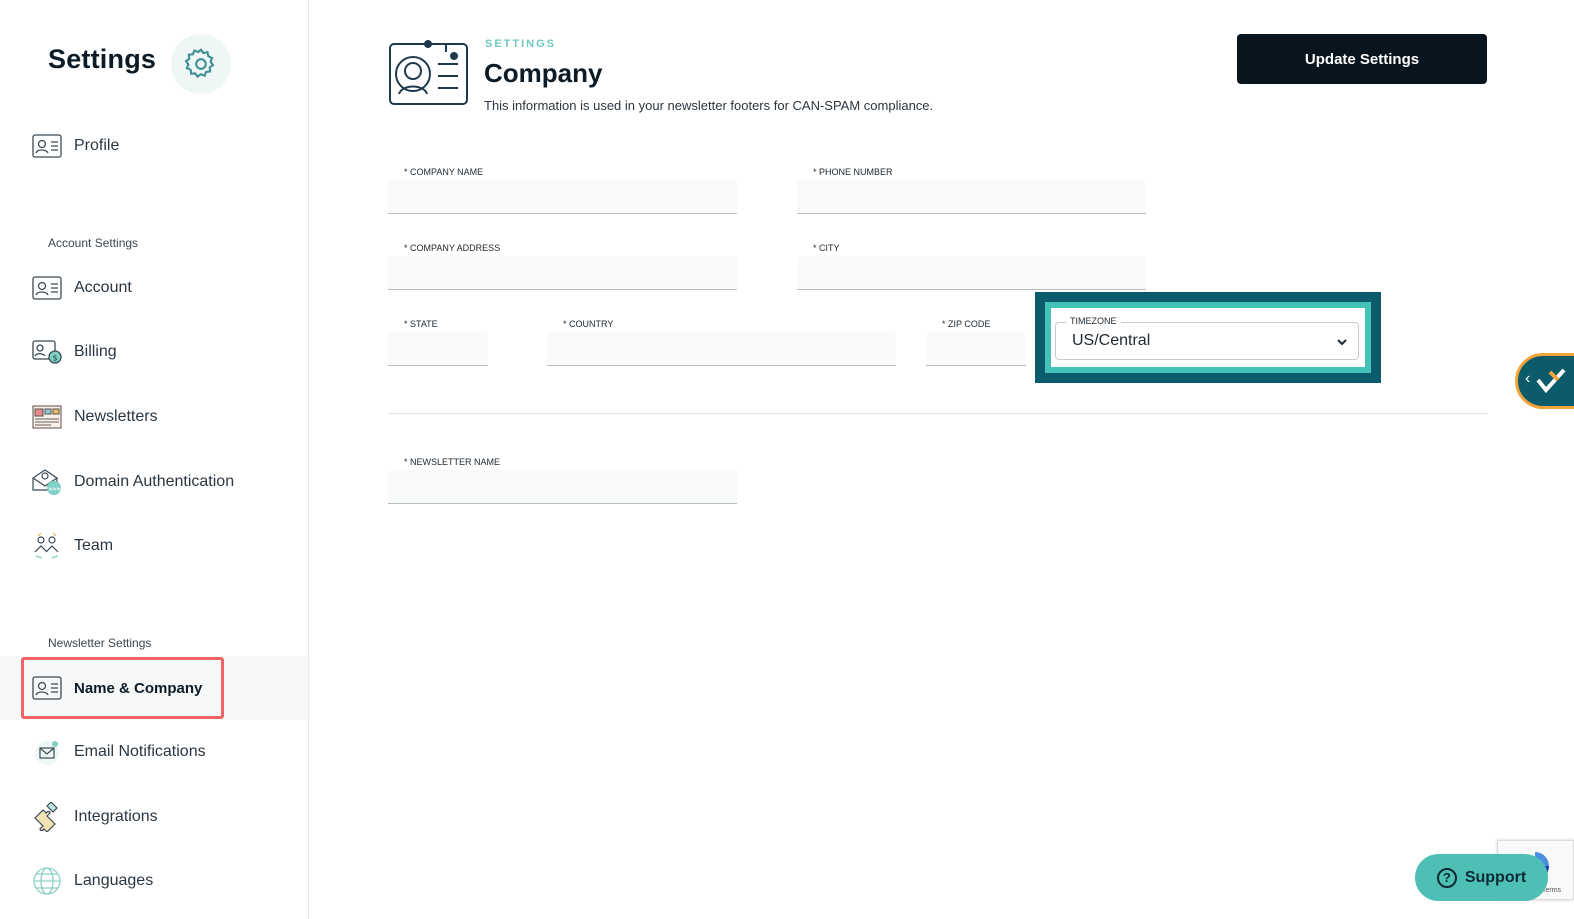  What do you see at coordinates (543, 73) in the screenshot?
I see `page-title: Company` at bounding box center [543, 73].